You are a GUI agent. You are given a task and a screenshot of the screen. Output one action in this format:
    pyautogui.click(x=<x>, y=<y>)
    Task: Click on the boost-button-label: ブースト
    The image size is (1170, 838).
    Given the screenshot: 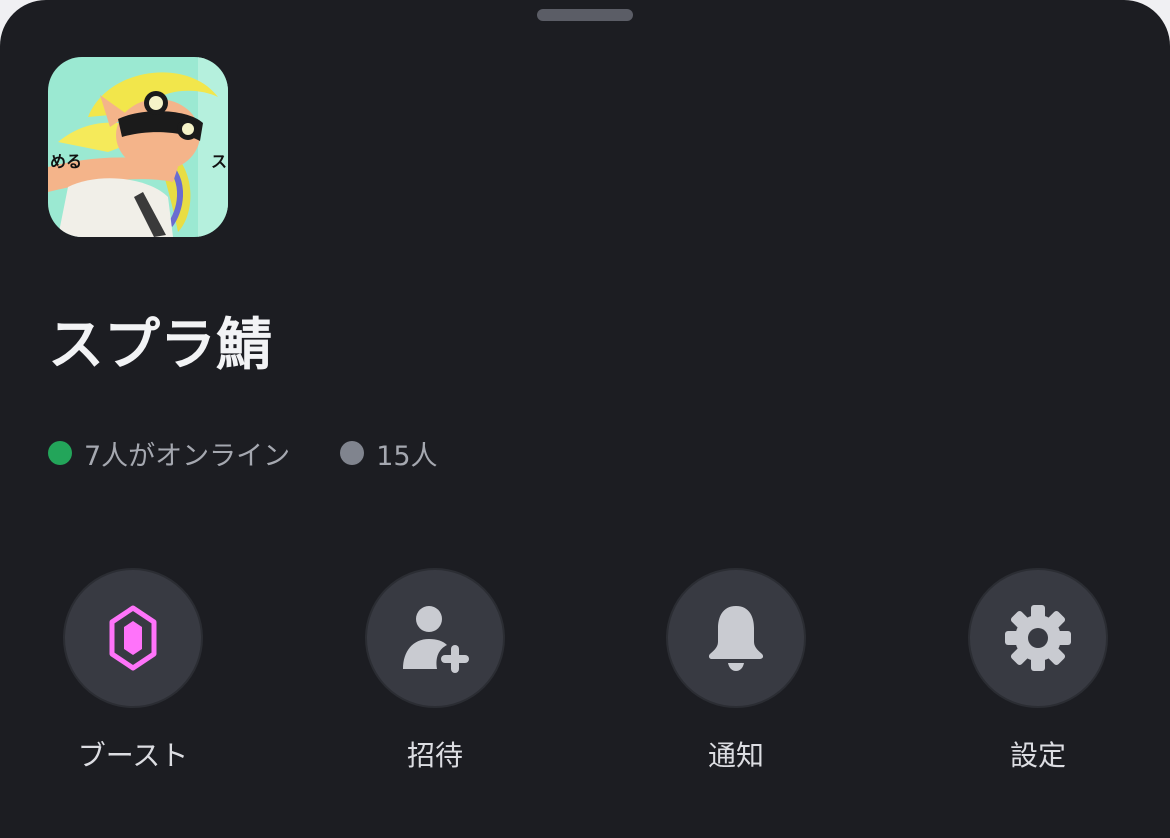 What is the action you would take?
    pyautogui.click(x=133, y=755)
    